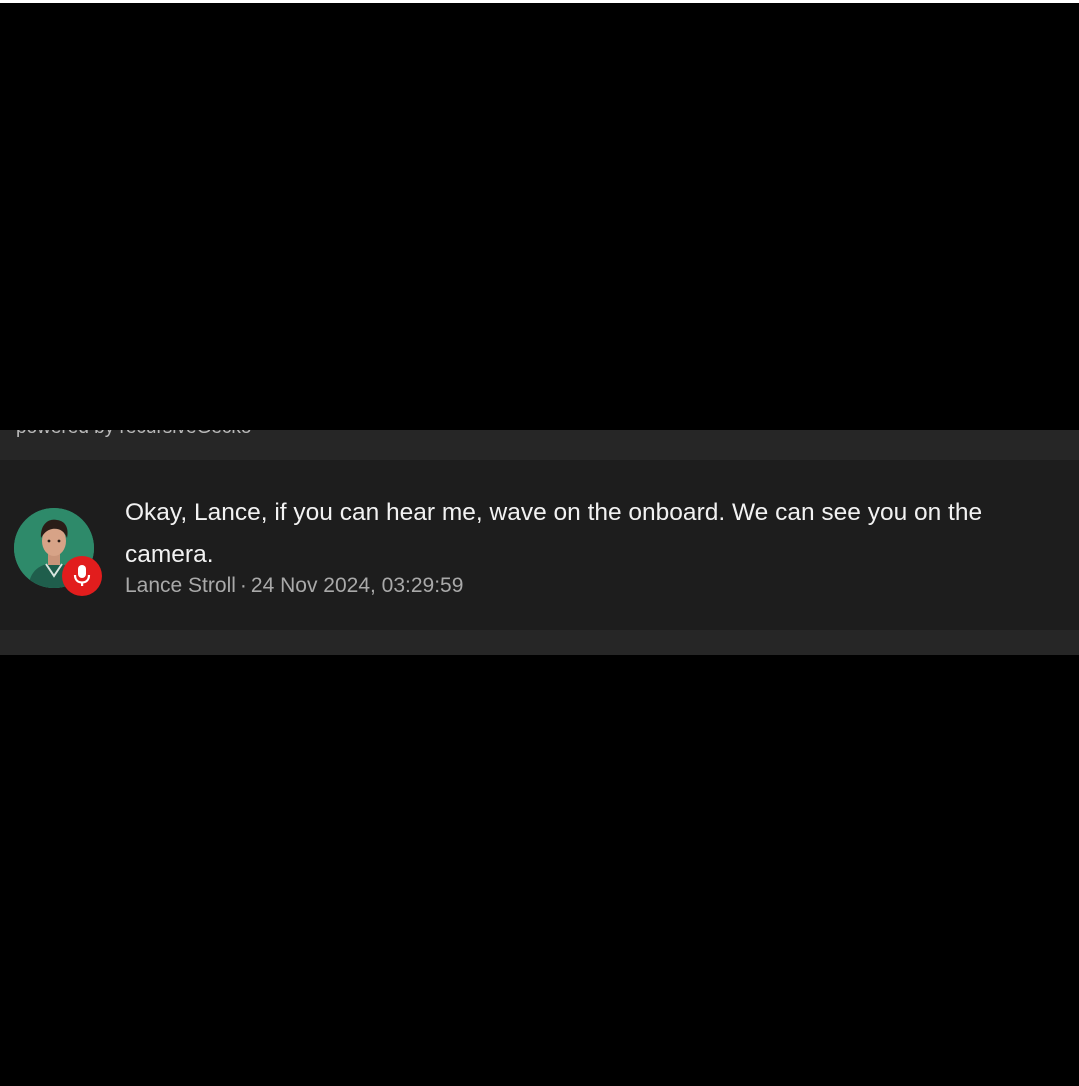 The image size is (1079, 1086). I want to click on message-author: Lance Stroll, so click(180, 585).